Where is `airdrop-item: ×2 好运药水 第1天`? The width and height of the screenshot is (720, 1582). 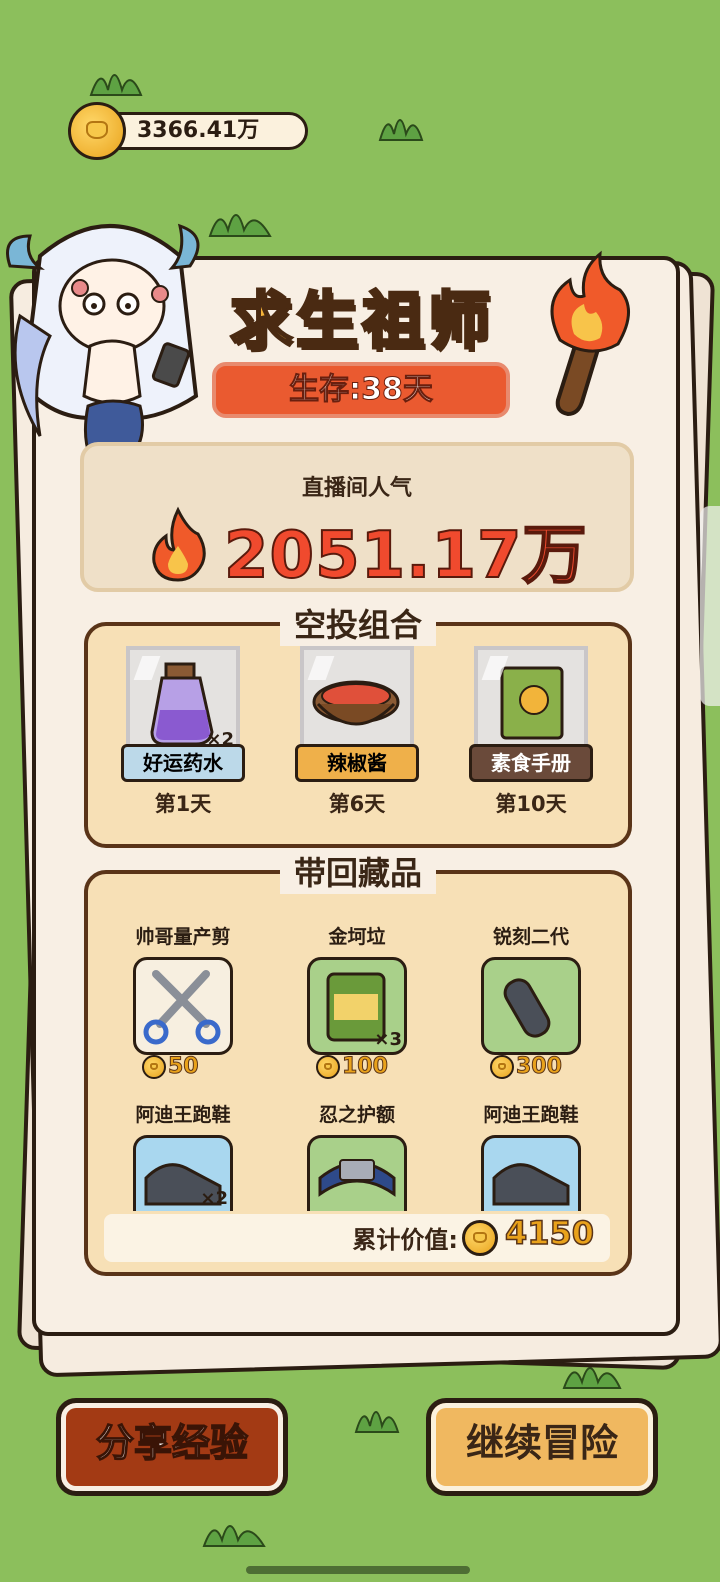 airdrop-item: ×2 好运药水 第1天 is located at coordinates (183, 732).